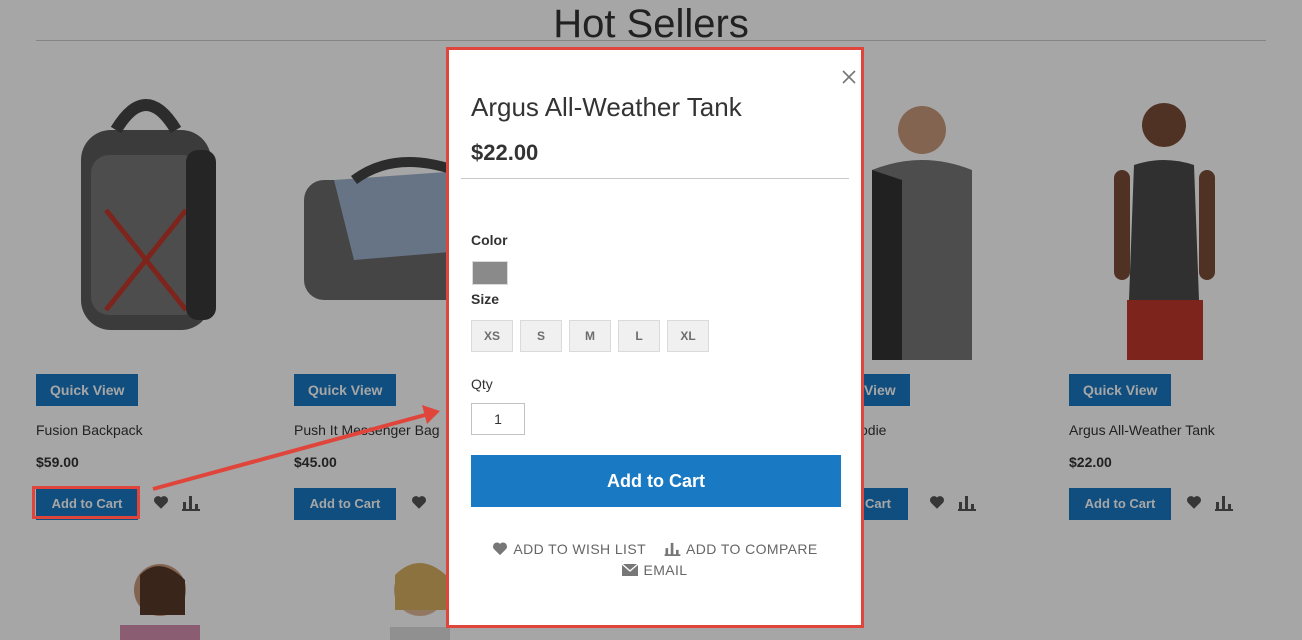 The image size is (1302, 640). I want to click on size-option-xl: XL, so click(688, 336).